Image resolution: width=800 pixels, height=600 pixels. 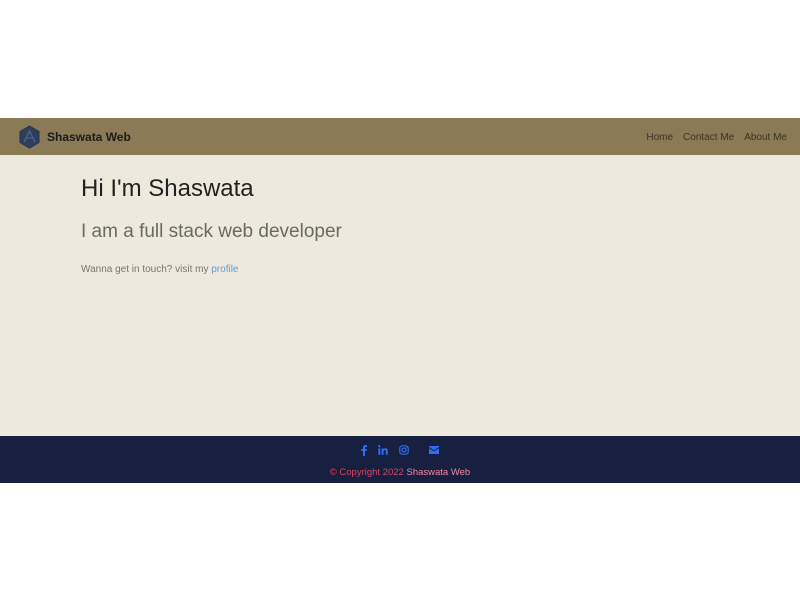 I want to click on brand-link: Shaswata Web, so click(x=75, y=136).